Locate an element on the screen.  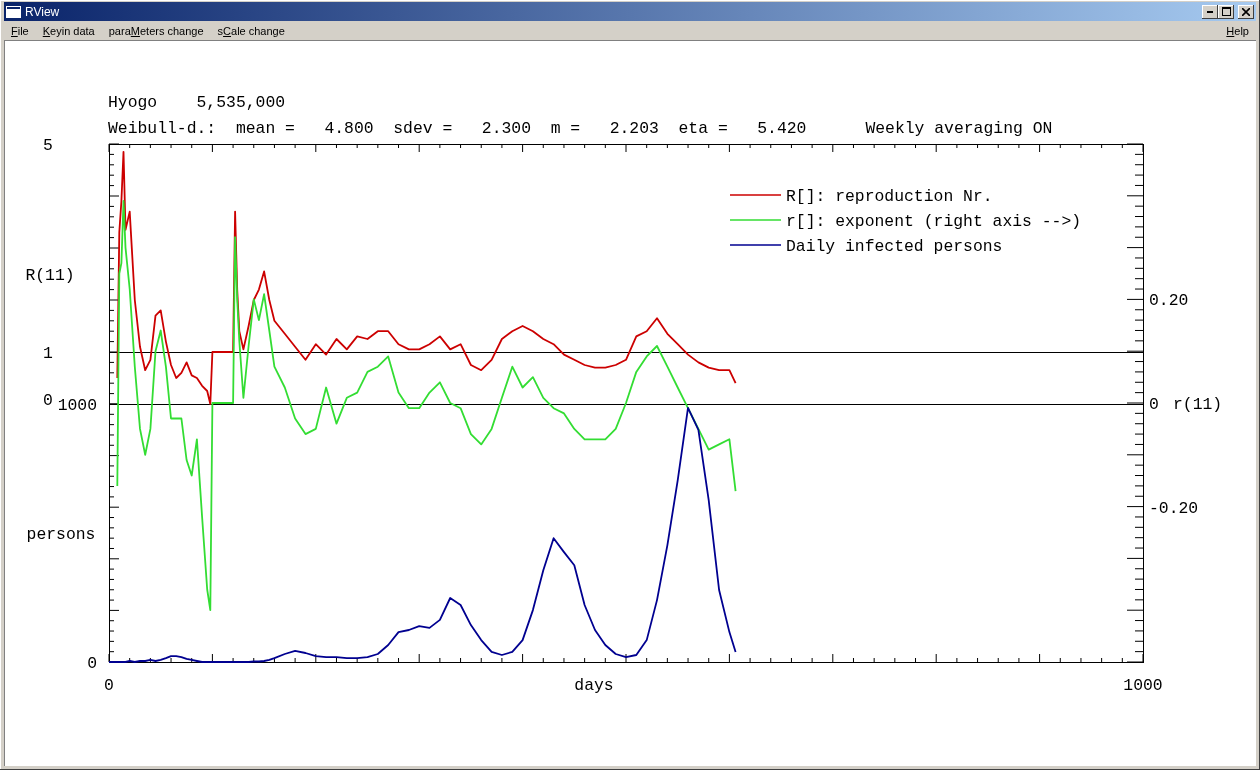
region-name: Hyogo is located at coordinates (133, 103).